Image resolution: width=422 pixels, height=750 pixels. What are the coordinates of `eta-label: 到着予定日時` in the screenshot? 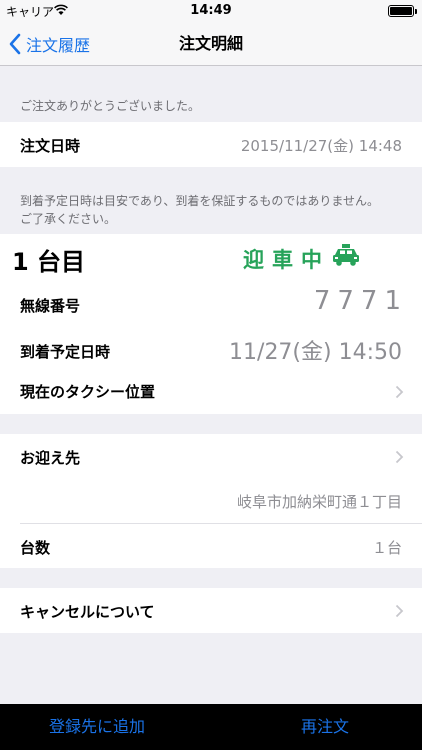 It's located at (65, 352).